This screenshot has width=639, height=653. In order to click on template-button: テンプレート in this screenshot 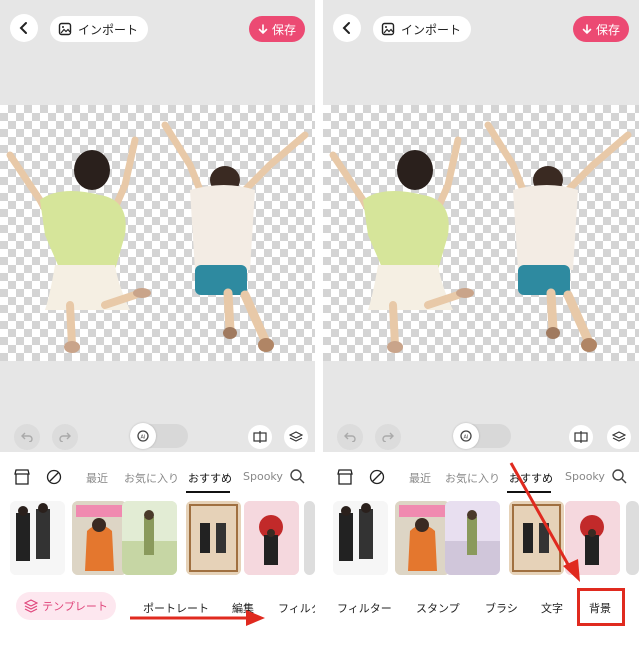, I will do `click(66, 606)`.